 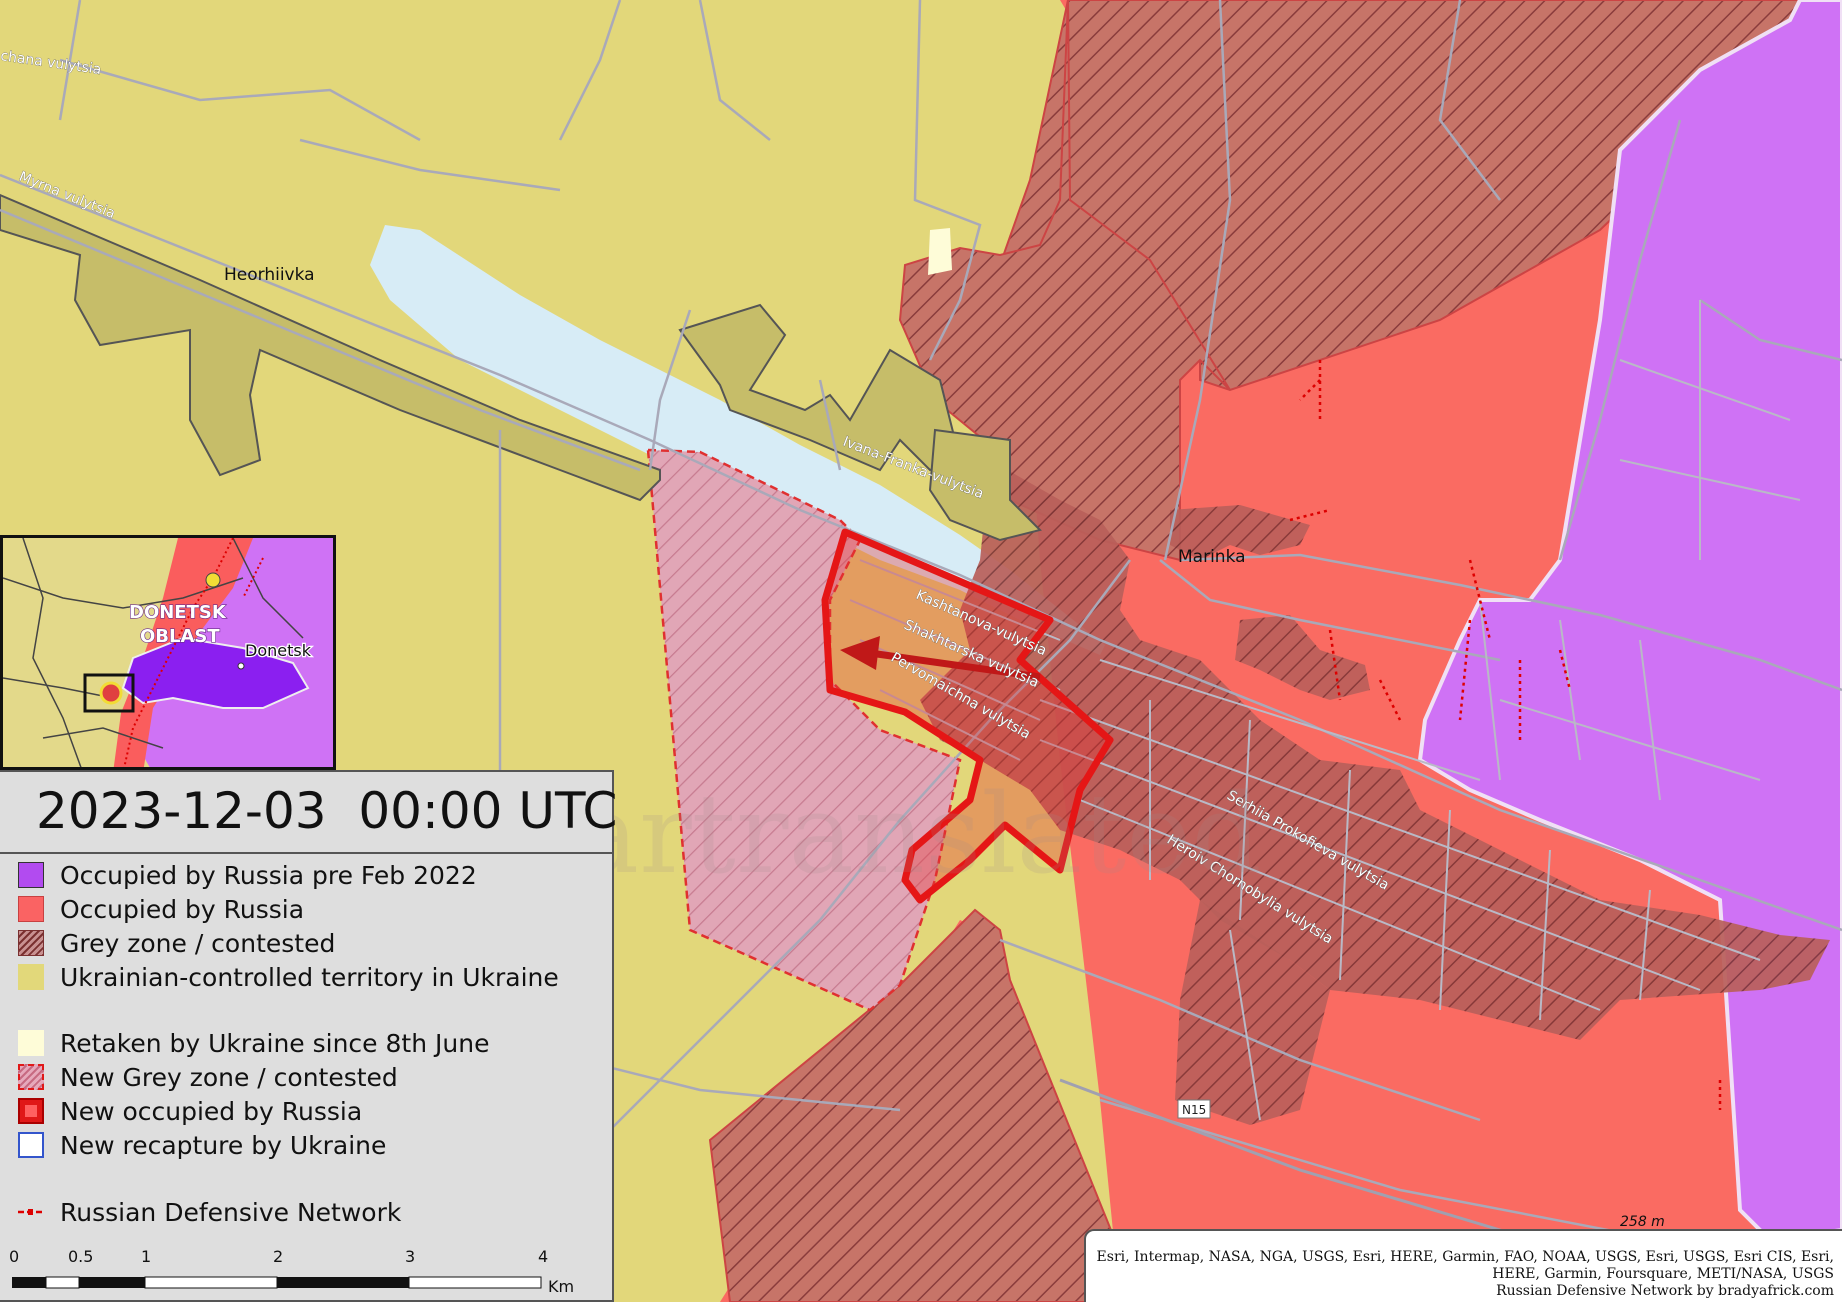 I want to click on place-label-marinka: Marinka, so click(x=1212, y=557).